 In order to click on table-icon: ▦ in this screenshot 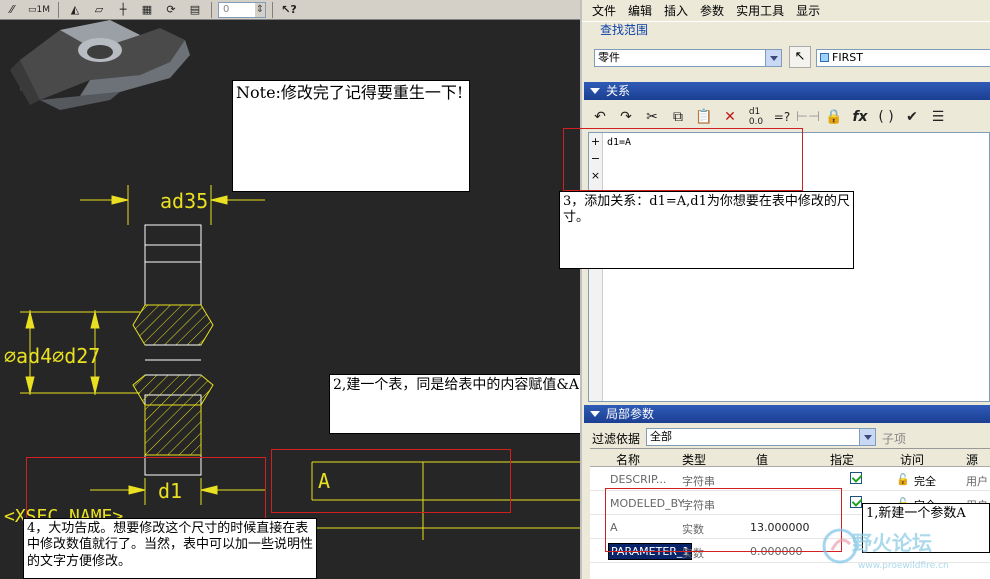, I will do `click(147, 10)`.